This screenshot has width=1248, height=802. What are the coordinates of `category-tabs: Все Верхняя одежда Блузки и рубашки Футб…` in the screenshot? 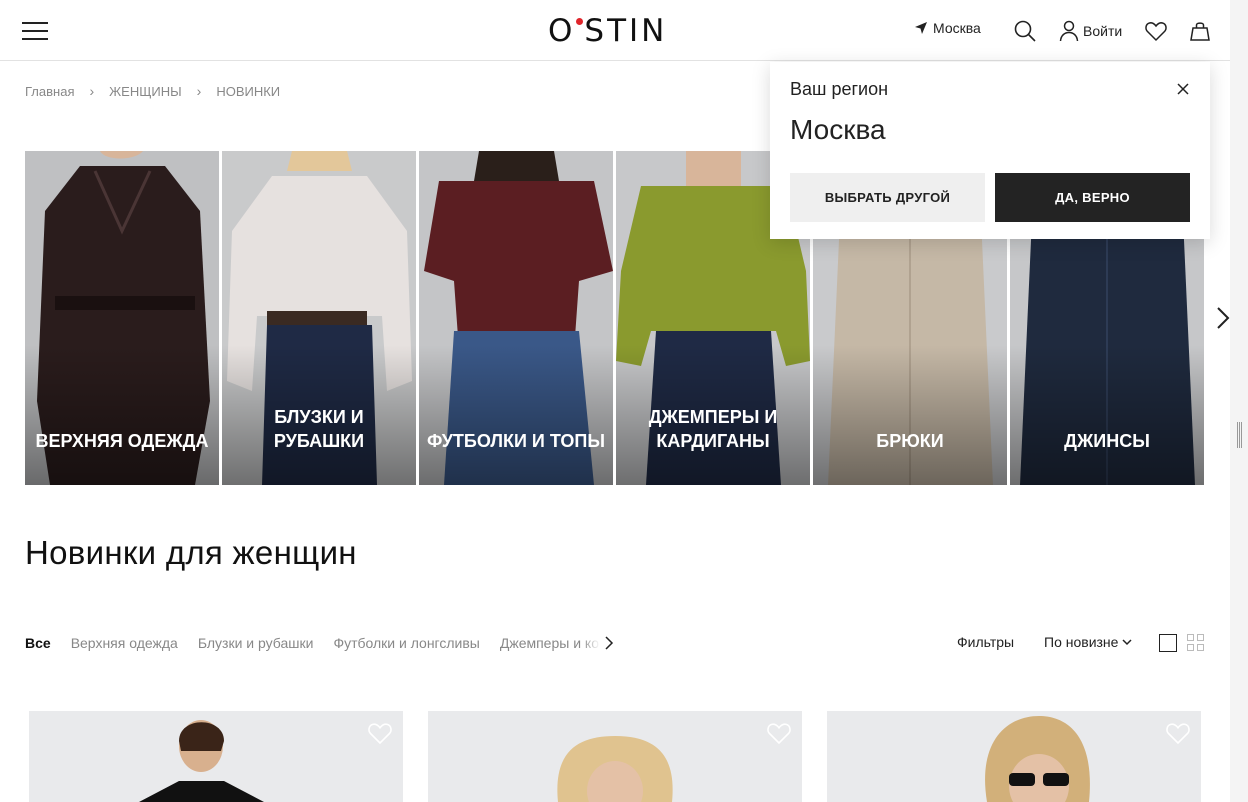 It's located at (319, 643).